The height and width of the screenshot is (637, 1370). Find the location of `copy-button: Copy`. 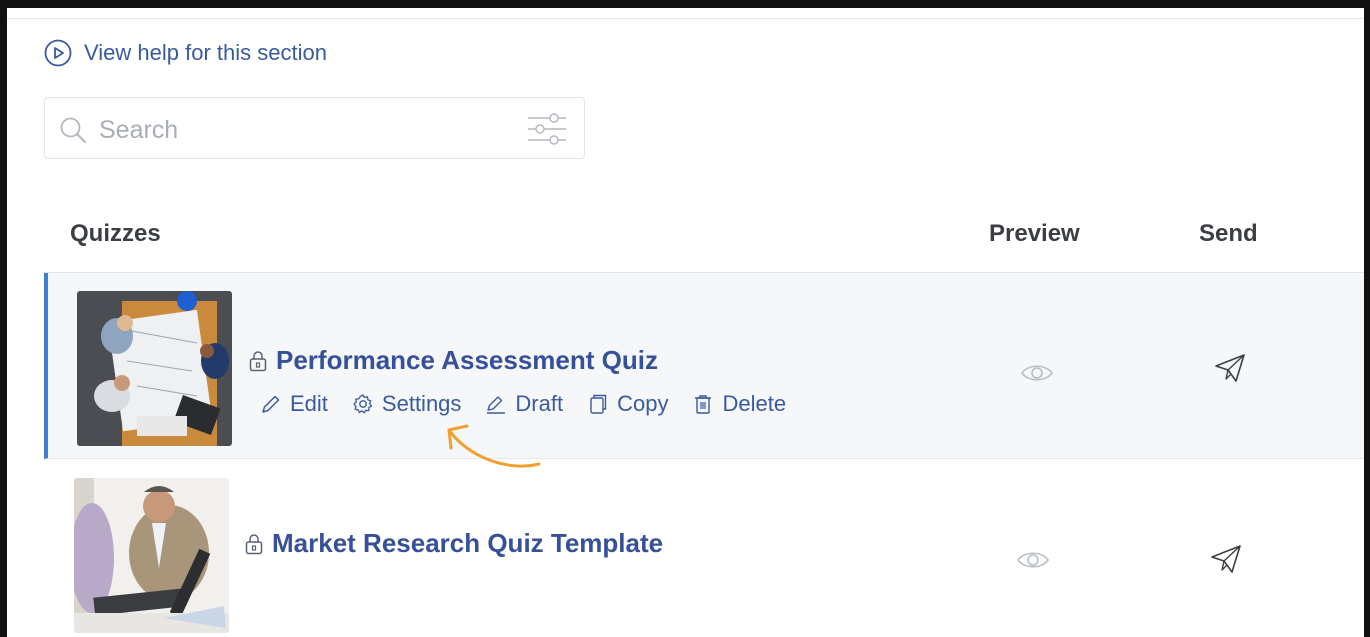

copy-button: Copy is located at coordinates (627, 404).